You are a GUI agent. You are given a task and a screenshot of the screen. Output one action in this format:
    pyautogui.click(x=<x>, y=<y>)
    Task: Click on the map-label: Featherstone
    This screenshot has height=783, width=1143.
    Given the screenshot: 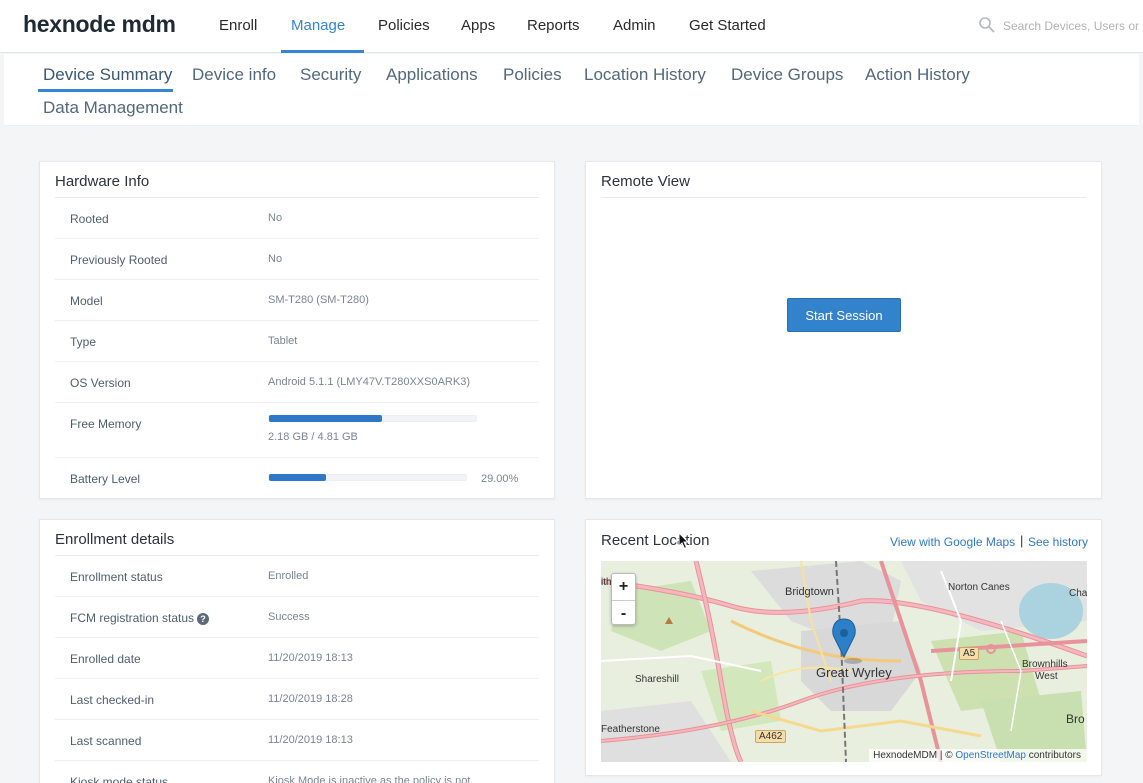 What is the action you would take?
    pyautogui.click(x=630, y=729)
    